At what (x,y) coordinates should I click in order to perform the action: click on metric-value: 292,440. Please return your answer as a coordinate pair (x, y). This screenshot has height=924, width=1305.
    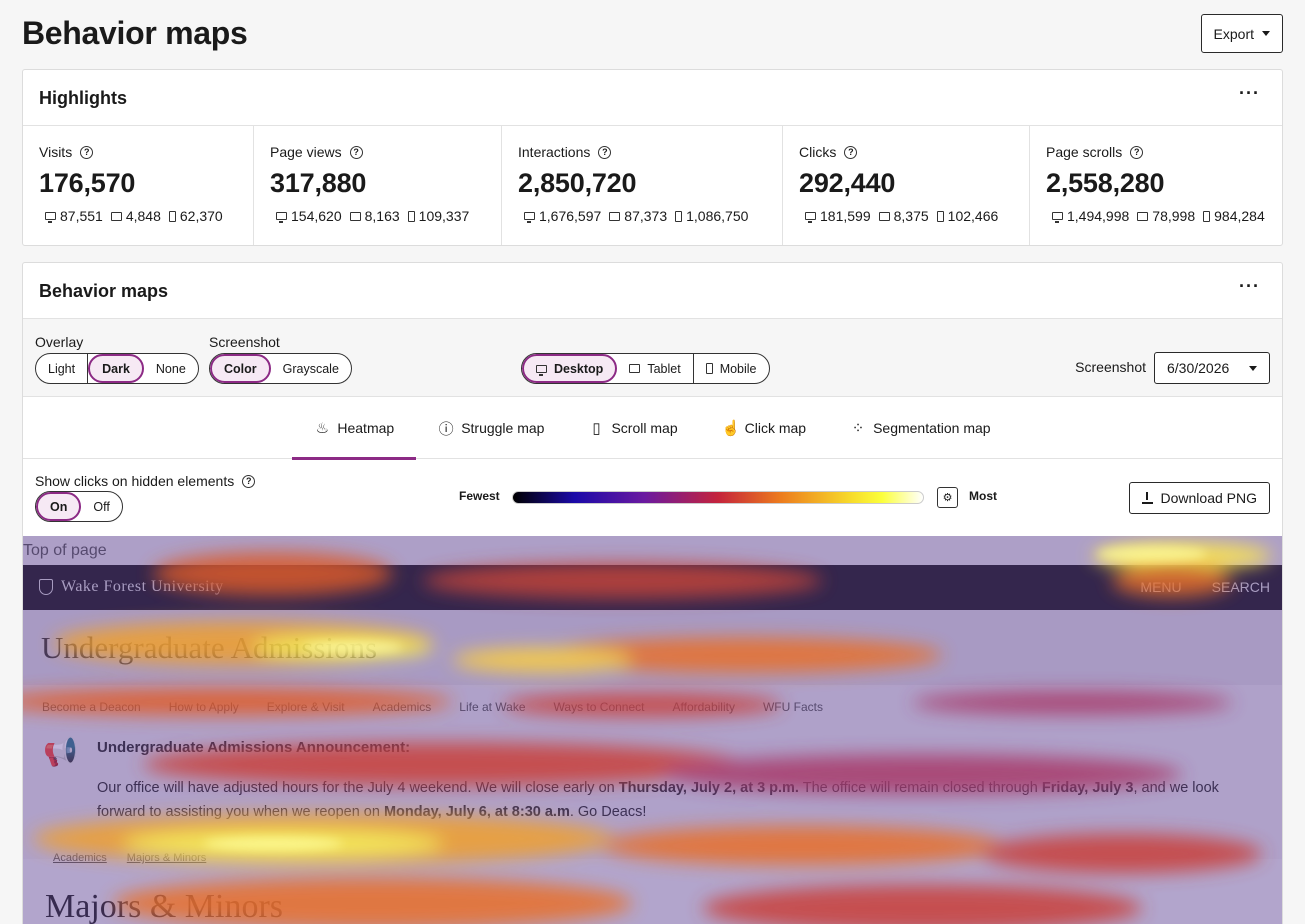
    Looking at the image, I should click on (847, 183).